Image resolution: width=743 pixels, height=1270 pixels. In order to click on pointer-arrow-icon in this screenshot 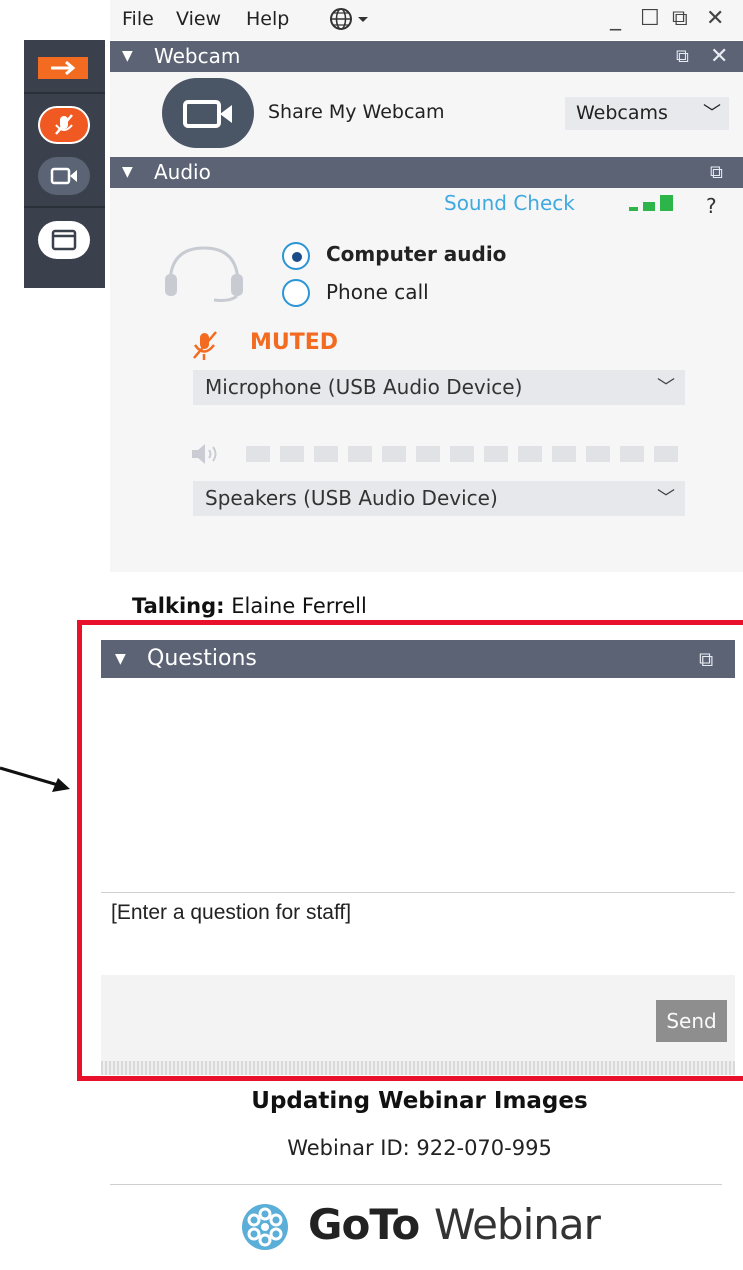, I will do `click(35, 779)`.